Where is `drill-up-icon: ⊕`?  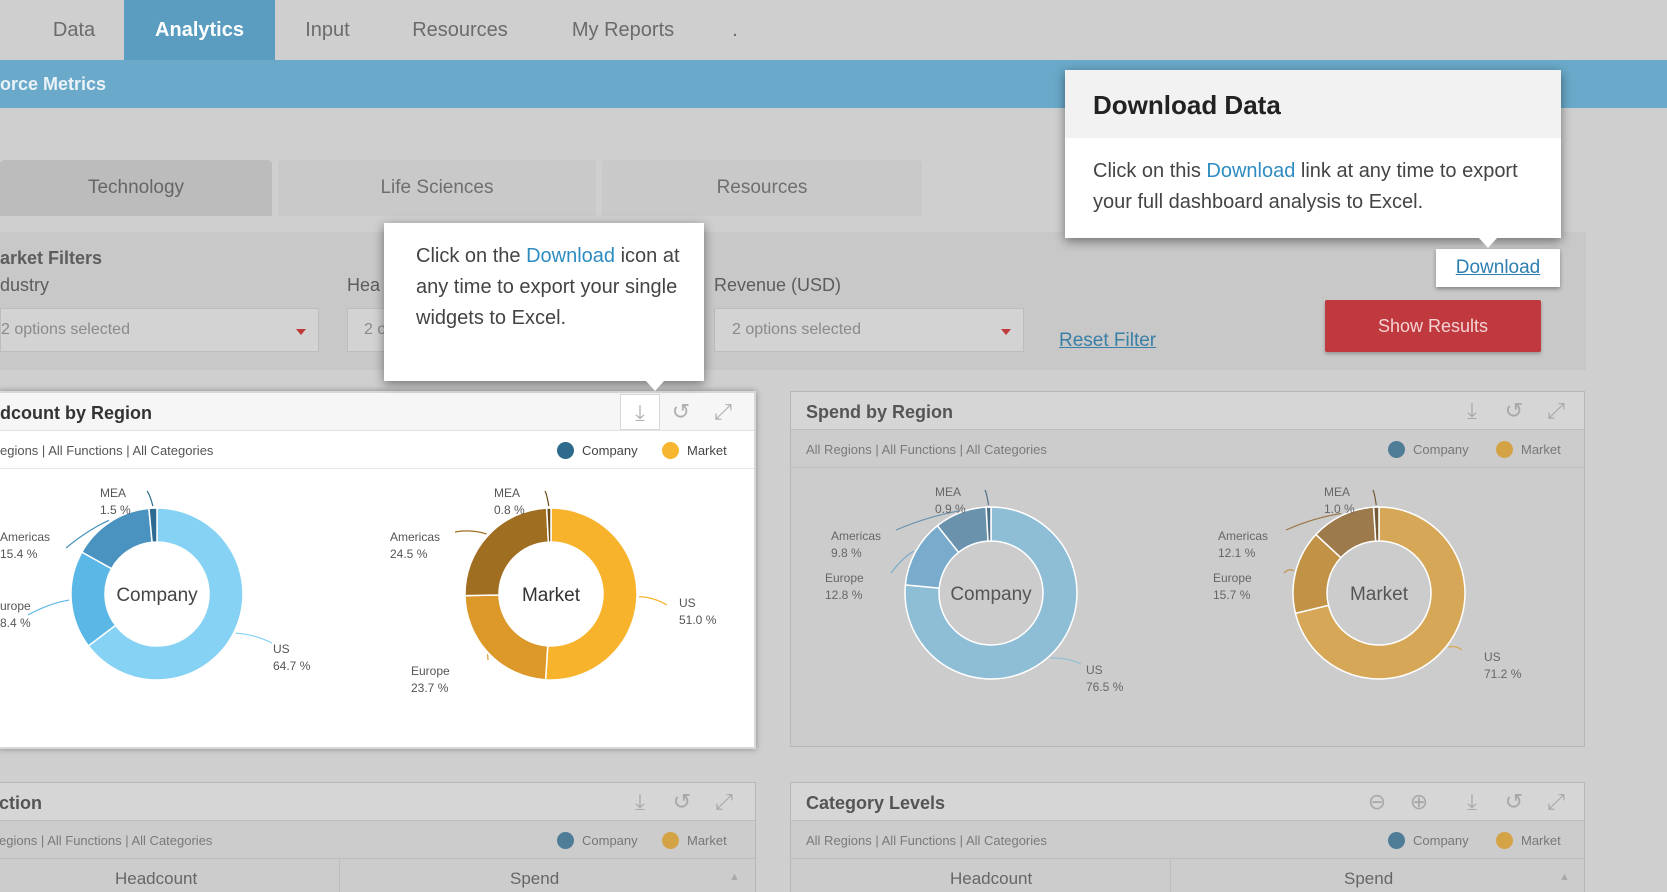
drill-up-icon: ⊕ is located at coordinates (1419, 802).